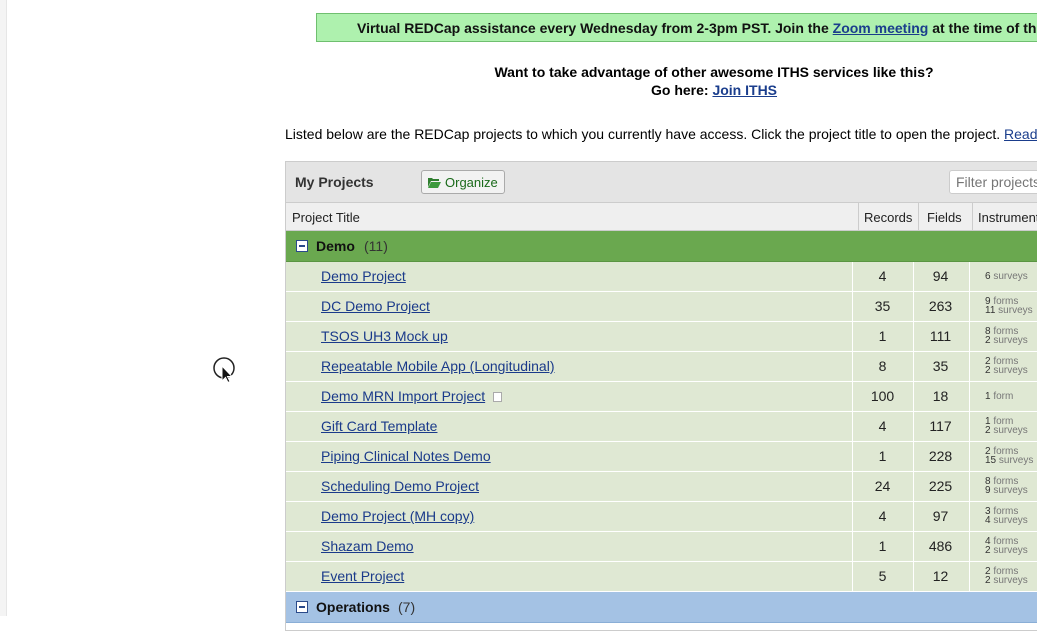 This screenshot has height=631, width=1037. What do you see at coordinates (1020, 134) in the screenshot?
I see `read-more-link: Read more` at bounding box center [1020, 134].